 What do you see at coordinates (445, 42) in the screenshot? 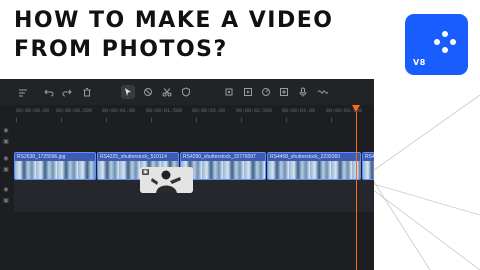
I see `four-dots-icon` at bounding box center [445, 42].